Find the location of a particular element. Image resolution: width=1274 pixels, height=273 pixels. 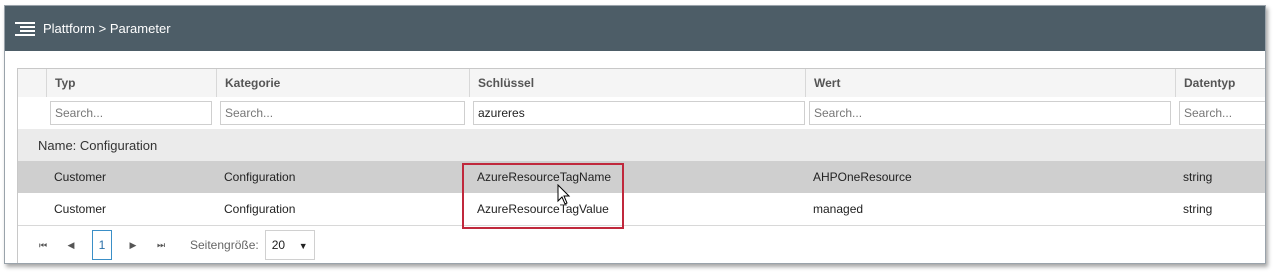

page-size-label: Seitengröße: is located at coordinates (224, 245).